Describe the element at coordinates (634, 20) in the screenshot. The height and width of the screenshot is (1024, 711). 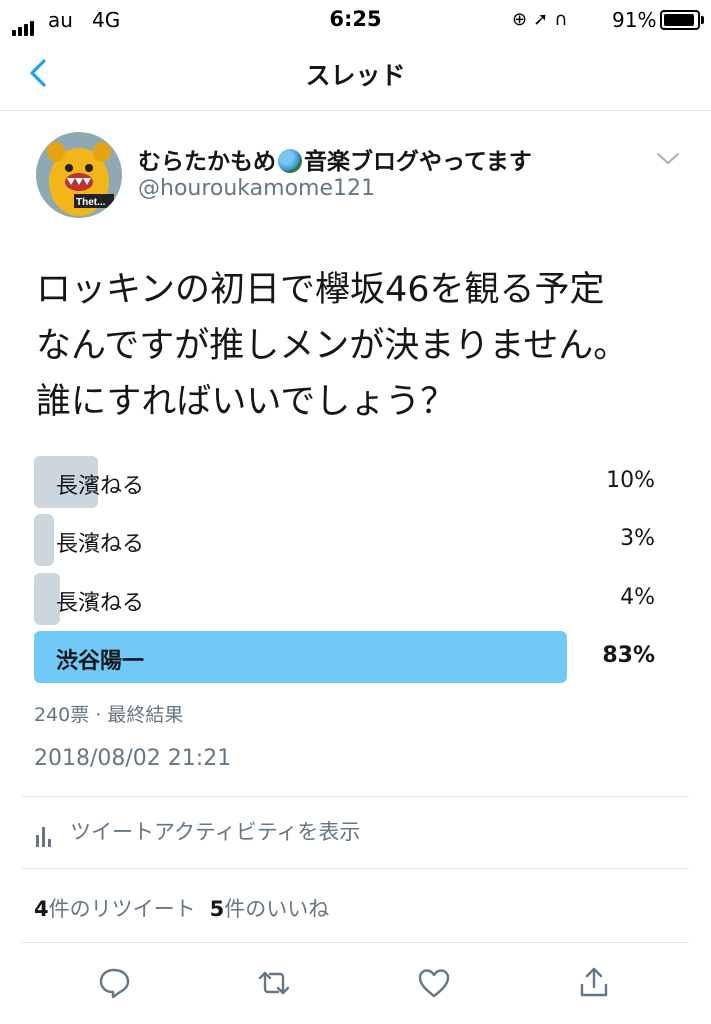
I see `battery-percent: 91%` at that location.